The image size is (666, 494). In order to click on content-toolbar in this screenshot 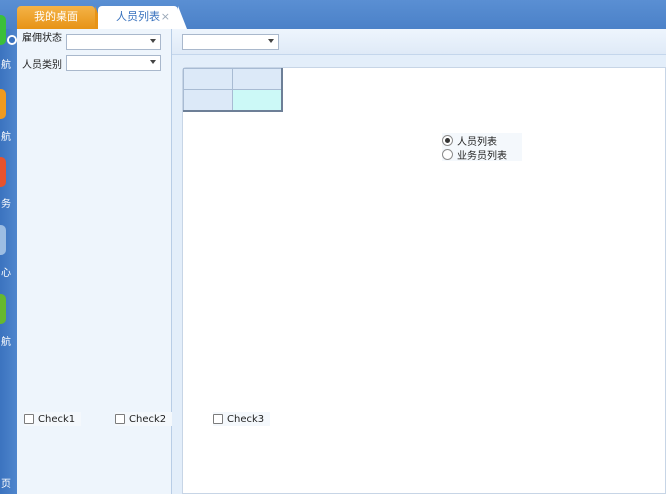, I will do `click(419, 42)`.